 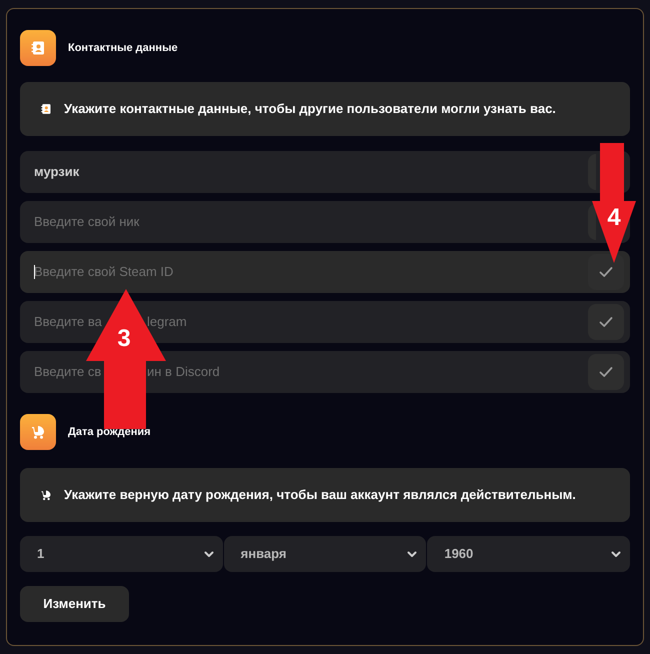 I want to click on info-text: Укажите контактные данные, чтобы другие пользователи могли узнать вас., so click(x=310, y=109).